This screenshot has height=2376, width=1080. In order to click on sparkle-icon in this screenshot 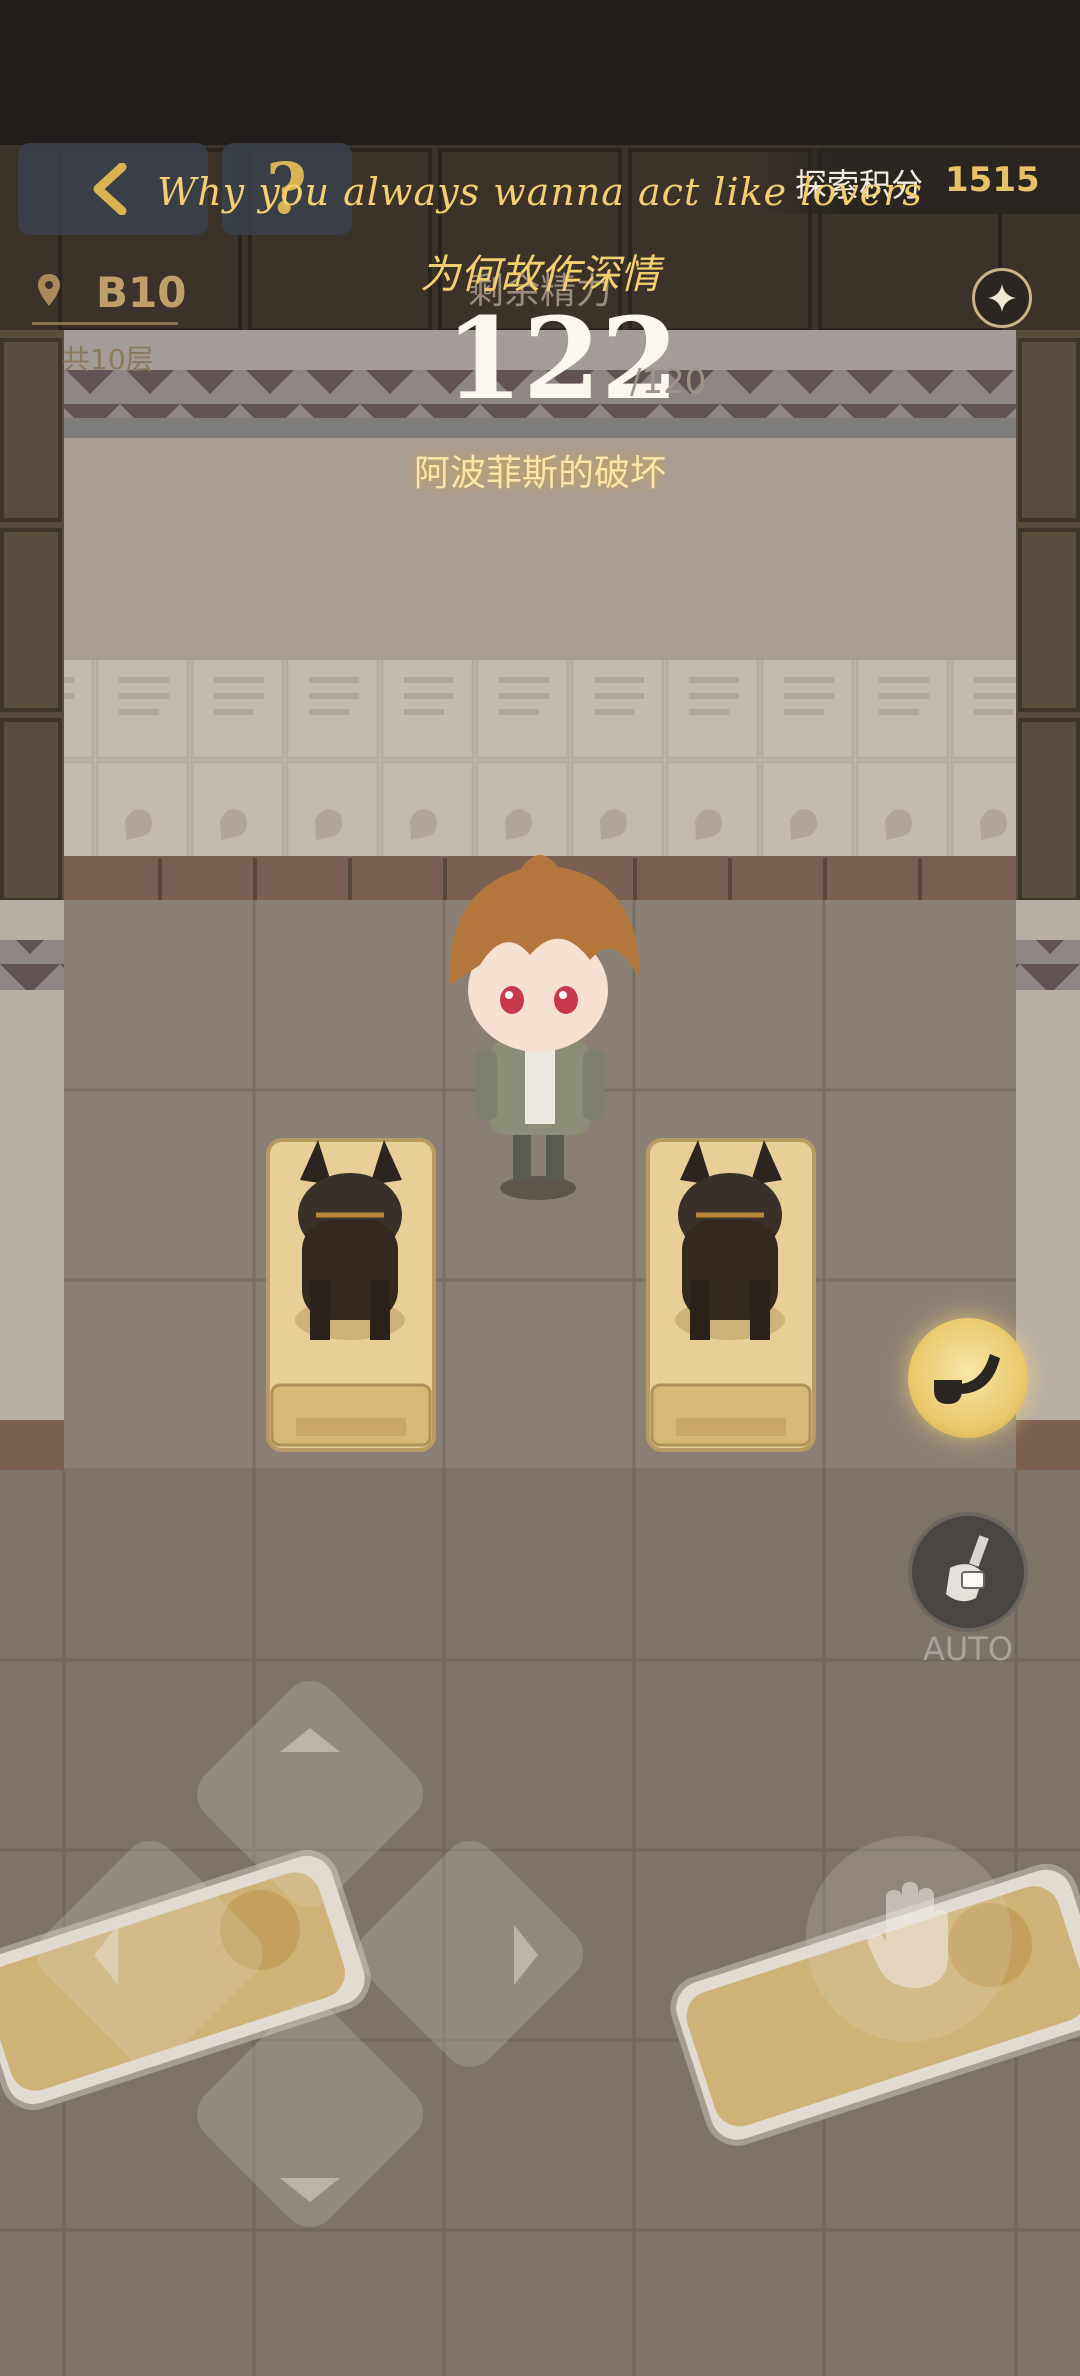, I will do `click(1002, 298)`.